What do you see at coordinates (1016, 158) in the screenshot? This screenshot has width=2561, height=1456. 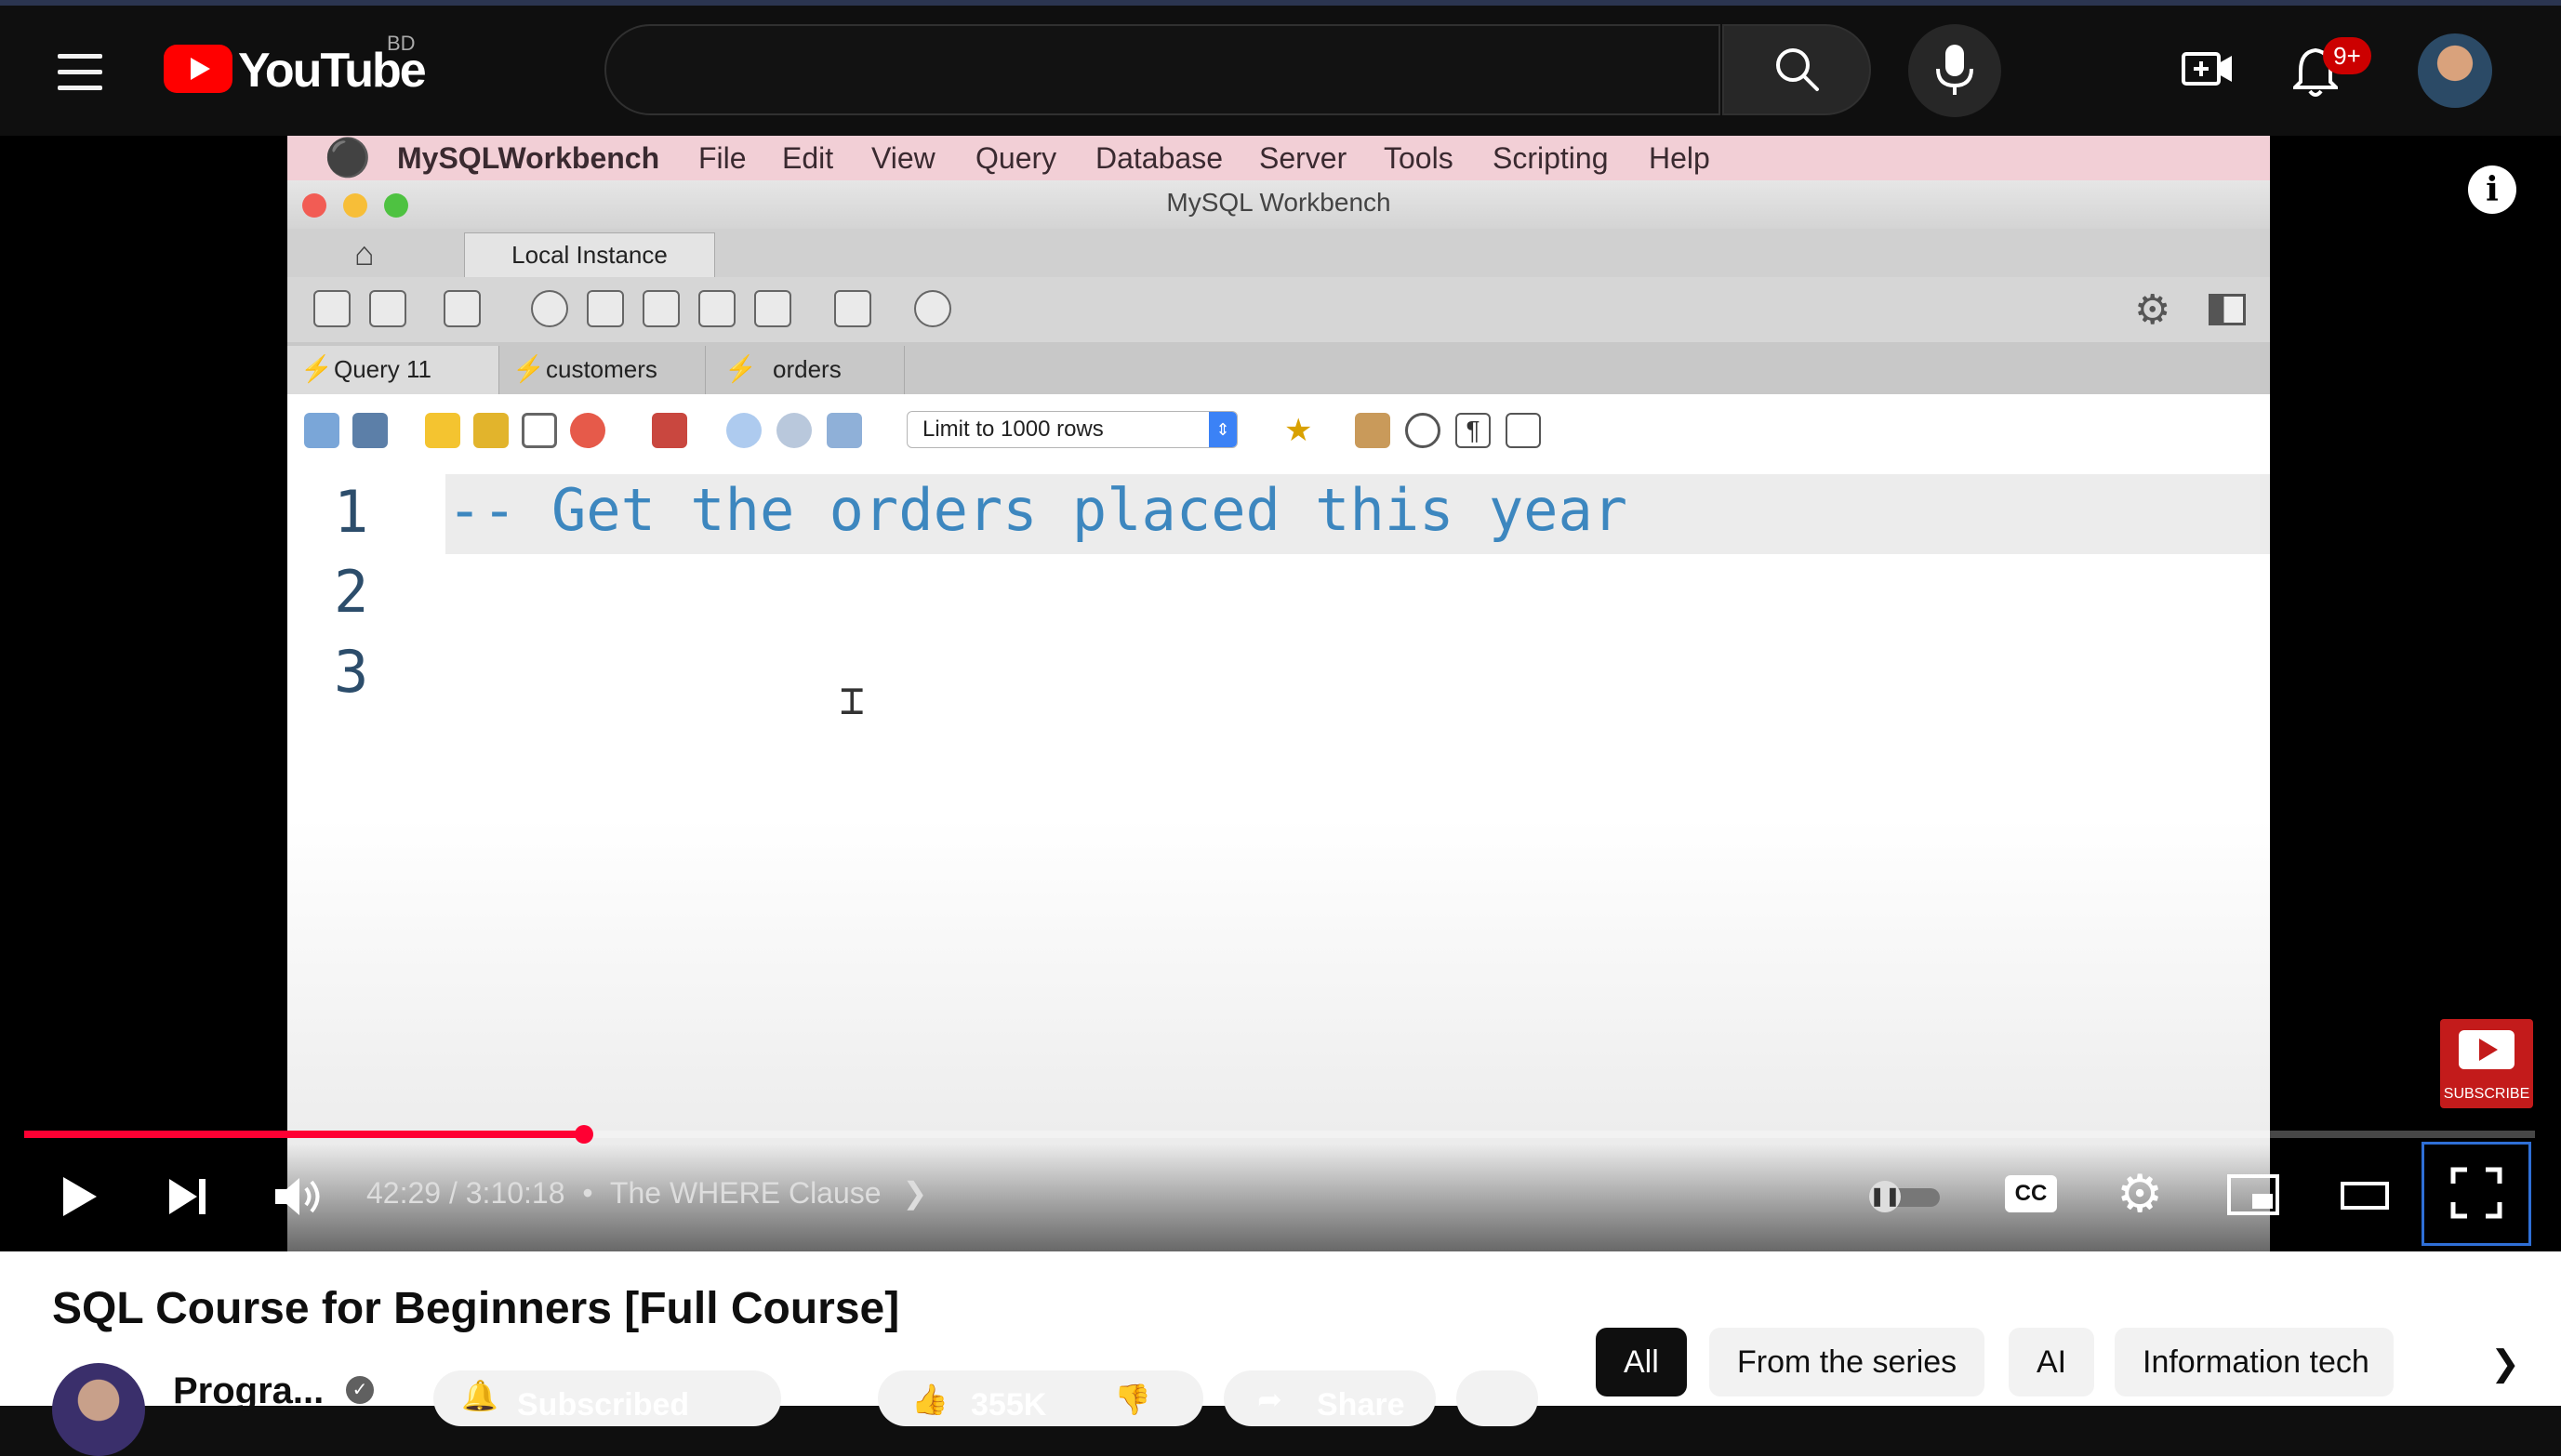 I see `menu-query: Query` at bounding box center [1016, 158].